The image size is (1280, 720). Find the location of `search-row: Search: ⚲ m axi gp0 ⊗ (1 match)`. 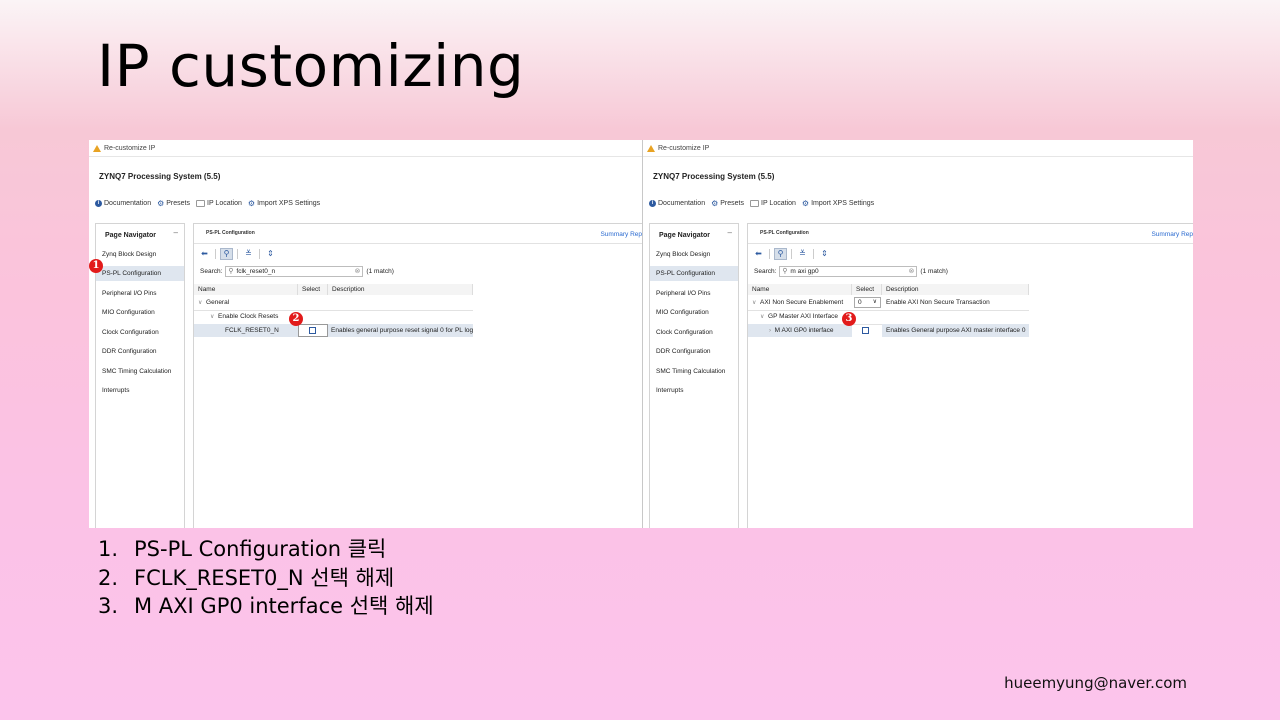

search-row: Search: ⚲ m axi gp0 ⊗ (1 match) is located at coordinates (851, 271).